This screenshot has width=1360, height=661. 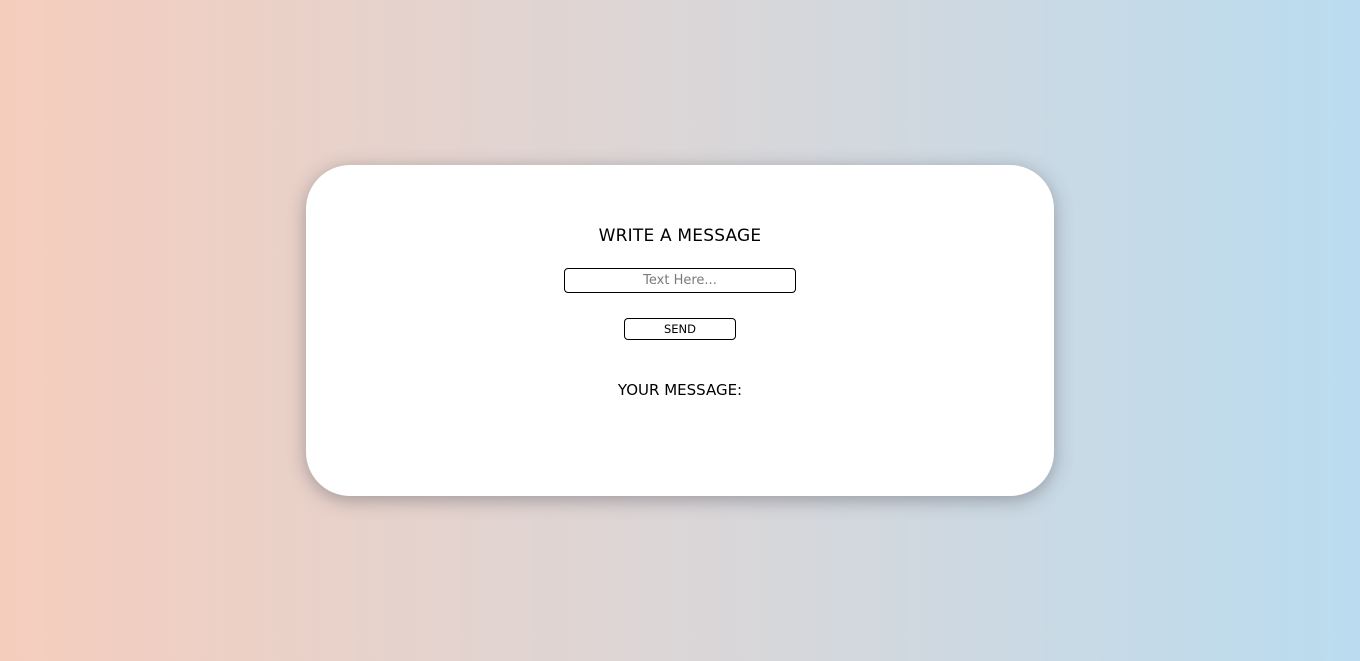 I want to click on your-message-label: YOUR MESSAGE:, so click(x=680, y=390).